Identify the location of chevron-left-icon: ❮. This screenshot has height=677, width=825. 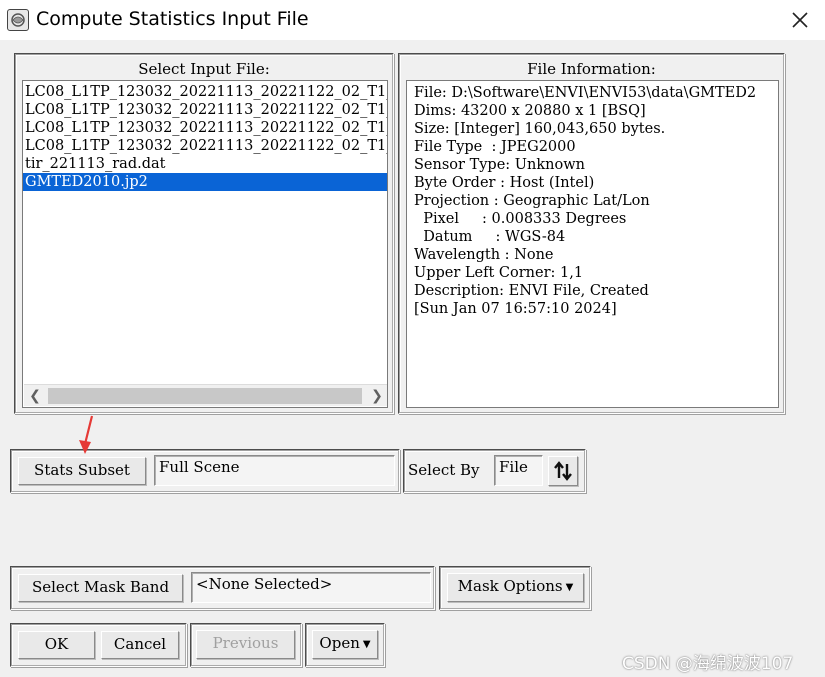
(35, 396).